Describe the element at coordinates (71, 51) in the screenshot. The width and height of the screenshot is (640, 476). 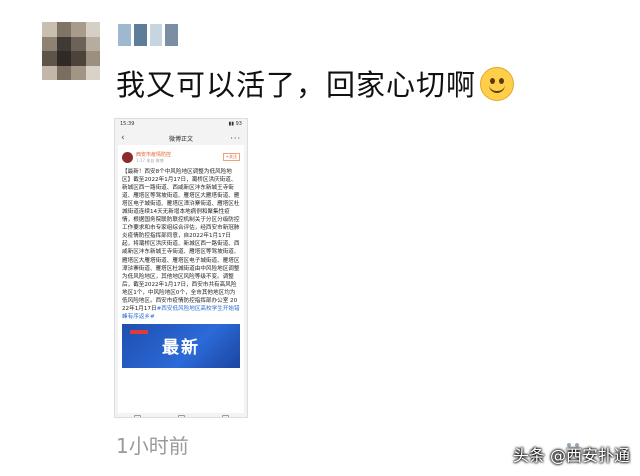
I see `avatar` at that location.